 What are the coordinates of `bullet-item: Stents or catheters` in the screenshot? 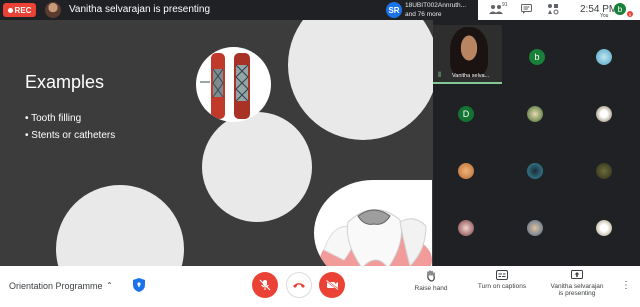 It's located at (70, 135).